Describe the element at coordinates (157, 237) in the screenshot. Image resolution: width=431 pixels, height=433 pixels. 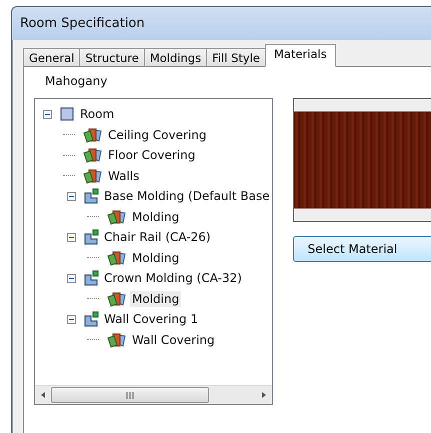
I see `tree-item: Chair Rail (CA-26)` at that location.